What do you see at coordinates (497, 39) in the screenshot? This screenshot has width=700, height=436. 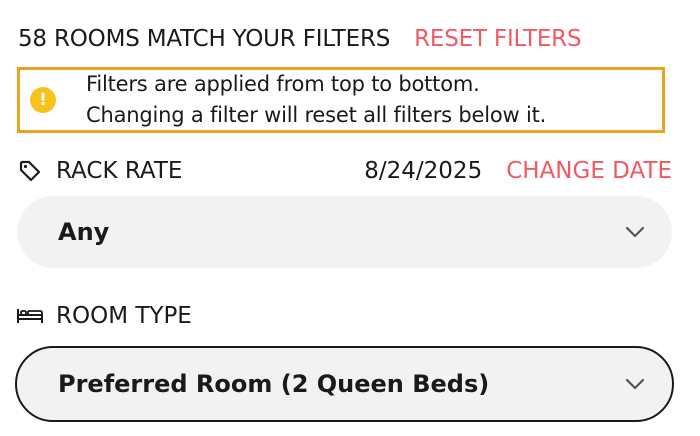 I see `reset-filters-link: RESET FILTERS` at bounding box center [497, 39].